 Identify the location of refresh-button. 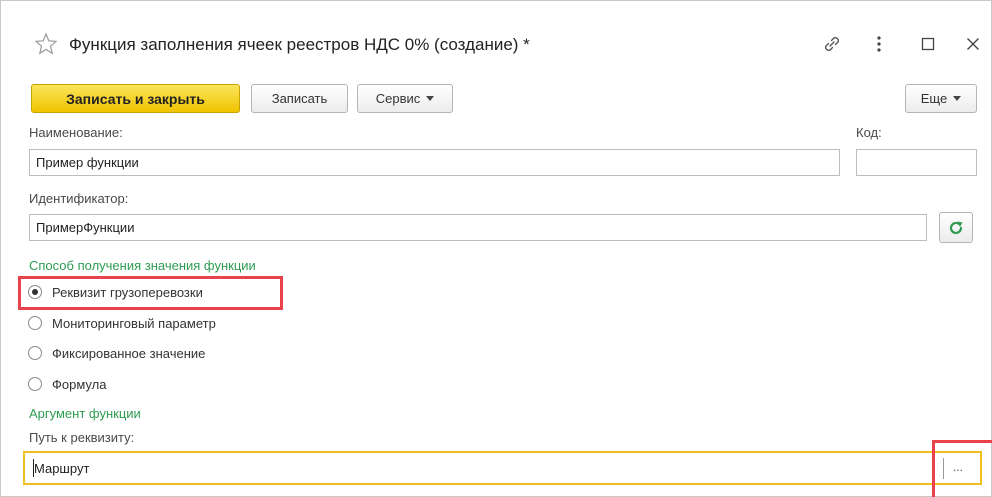
(956, 227).